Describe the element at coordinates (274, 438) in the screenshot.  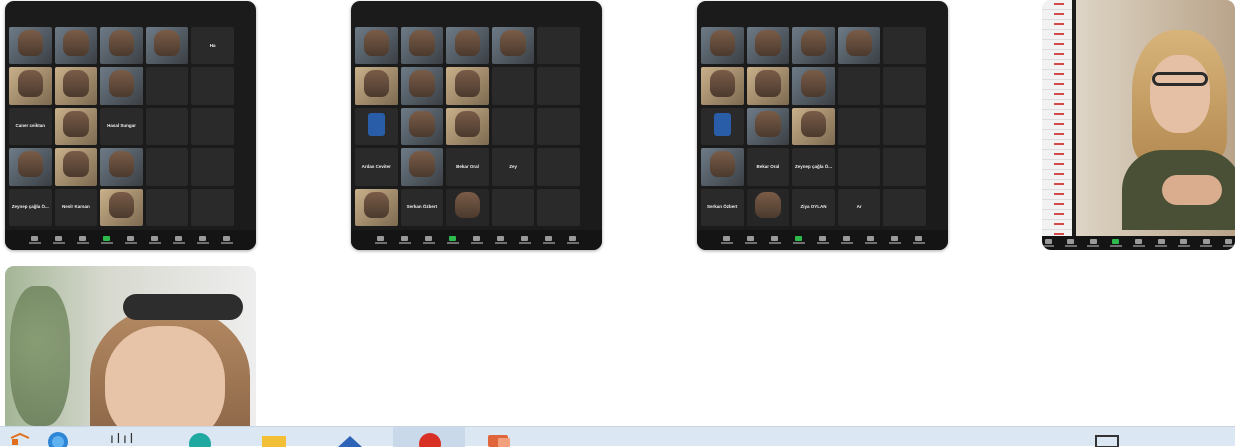
I see `file-explorer-icon` at that location.